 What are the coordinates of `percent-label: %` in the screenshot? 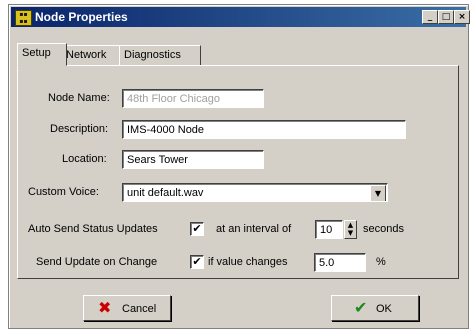 It's located at (381, 262).